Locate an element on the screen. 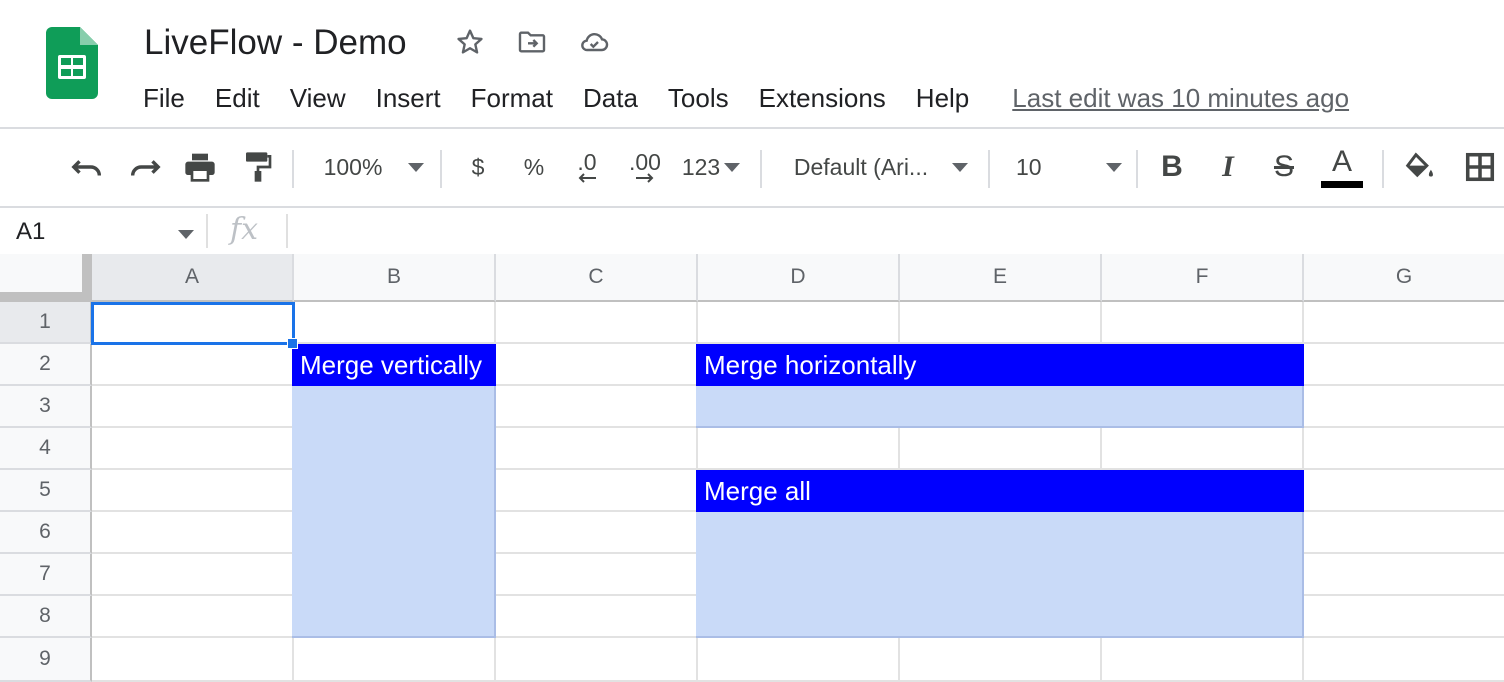 The image size is (1504, 682). cell-e1 is located at coordinates (1001, 323).